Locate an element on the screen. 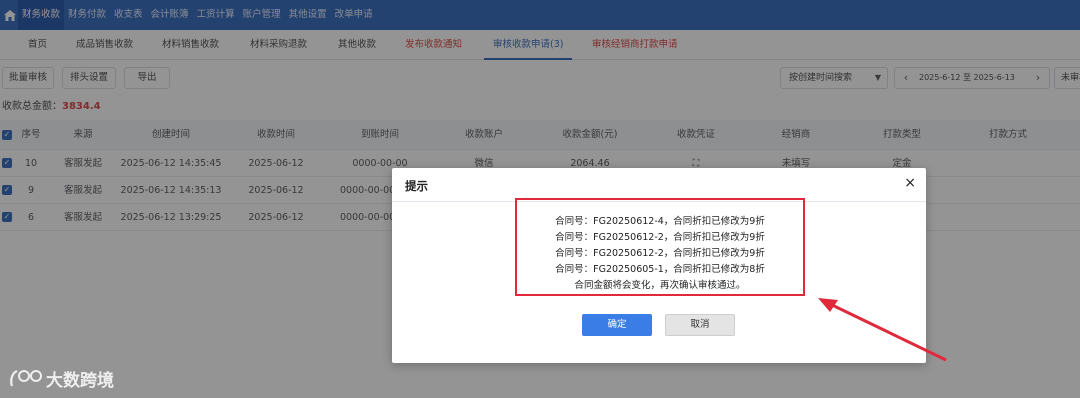 Image resolution: width=1080 pixels, height=398 pixels. watermark-logo: 大数跨境 is located at coordinates (61, 378).